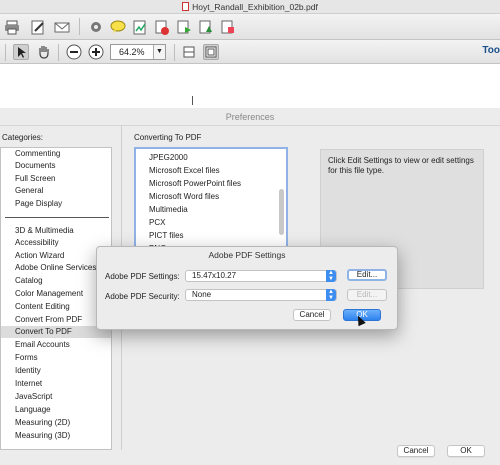 The width and height of the screenshot is (500, 465). What do you see at coordinates (74, 52) in the screenshot?
I see `zoom-out-icon` at bounding box center [74, 52].